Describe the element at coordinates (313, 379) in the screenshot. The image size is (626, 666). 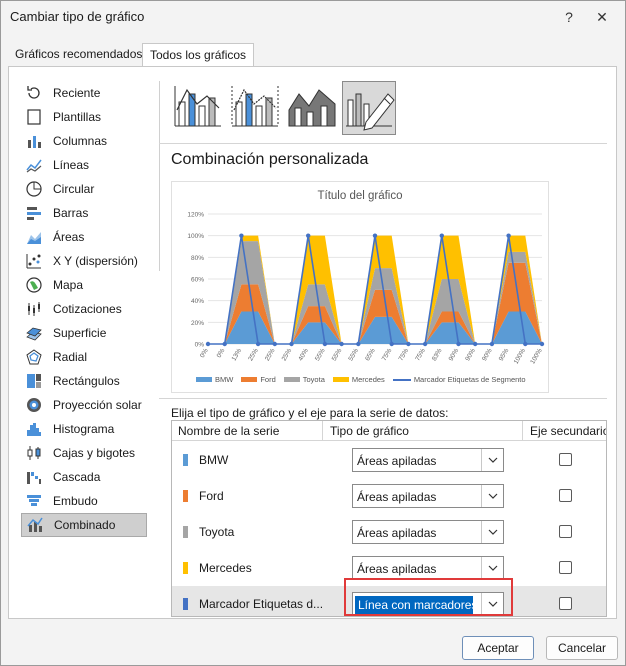
I see `legend-label: Toyota` at that location.